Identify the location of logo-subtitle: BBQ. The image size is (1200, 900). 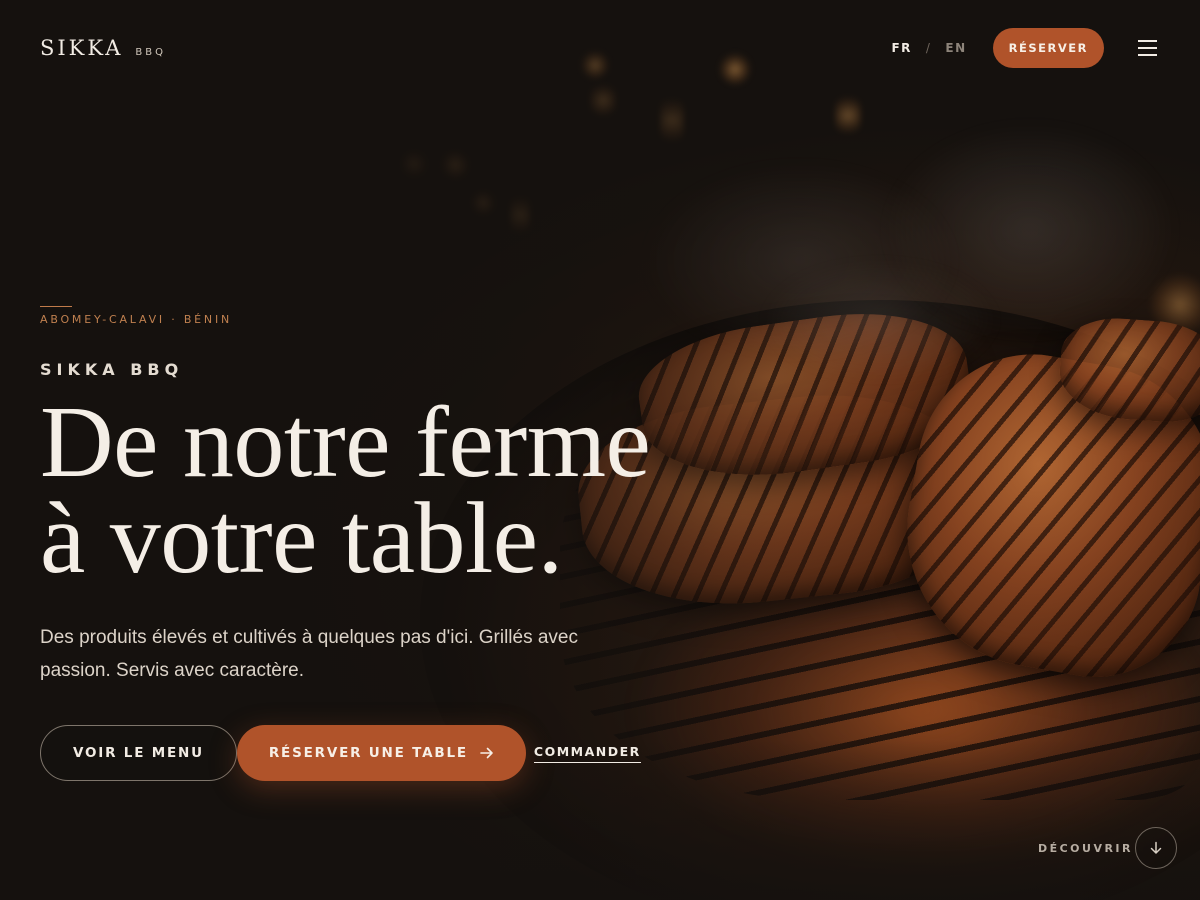
(150, 52).